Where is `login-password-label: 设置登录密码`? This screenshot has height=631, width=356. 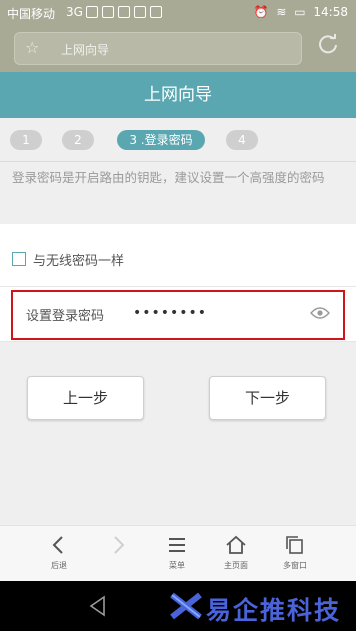 login-password-label: 设置登录密码 is located at coordinates (65, 316).